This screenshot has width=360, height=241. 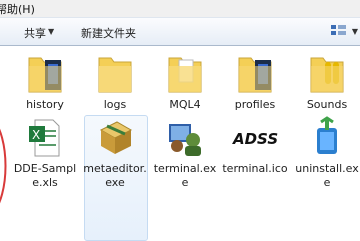 I want to click on metaeditor-icon, so click(x=116, y=137).